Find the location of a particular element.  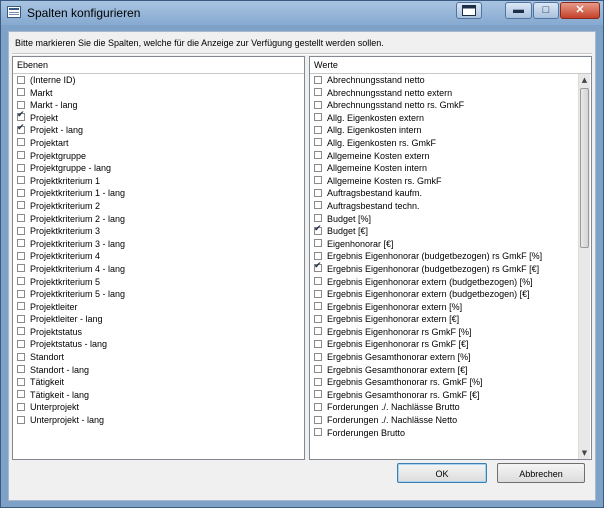

title-bar: Spalten konfigurieren ▬ □ ✕ is located at coordinates (302, 13).